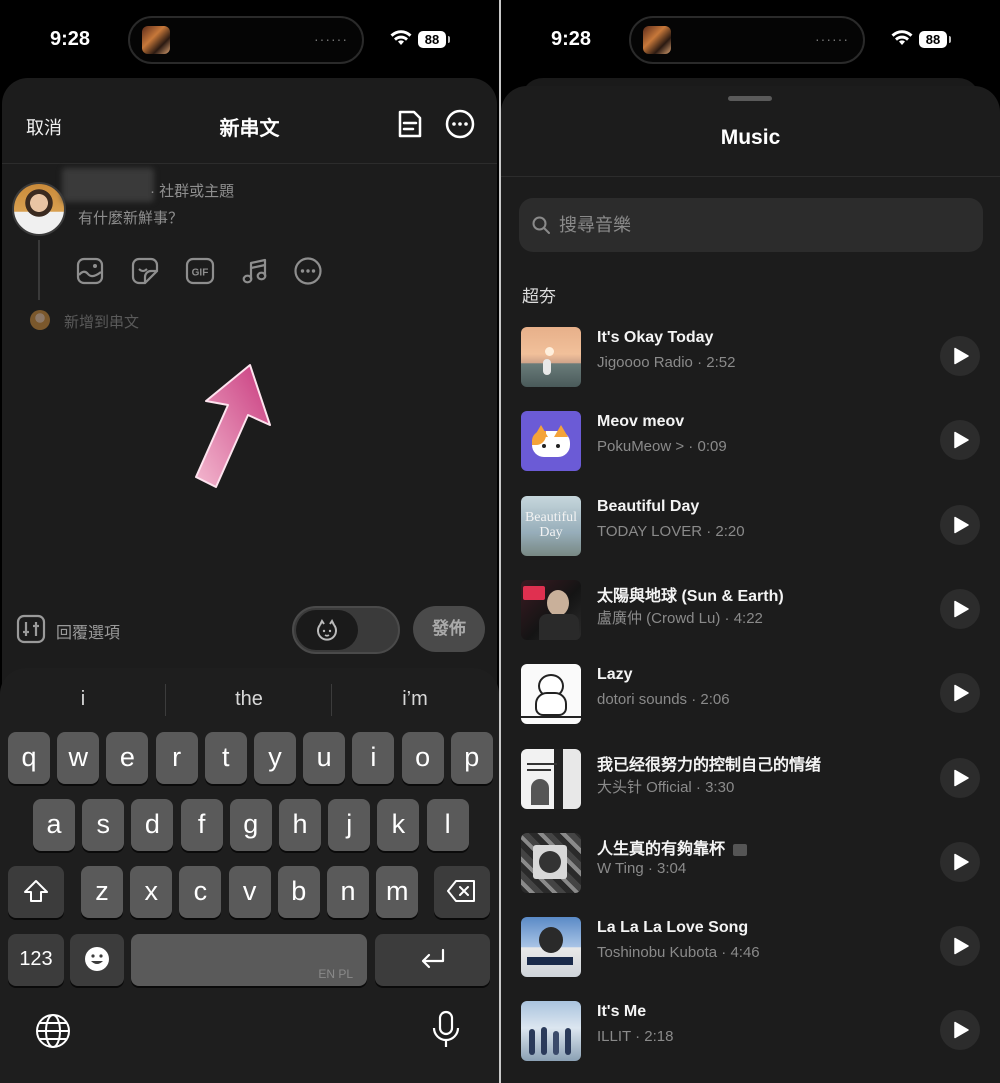 This screenshot has height=1083, width=1000. I want to click on community-selector: · 社群或主題, so click(192, 190).